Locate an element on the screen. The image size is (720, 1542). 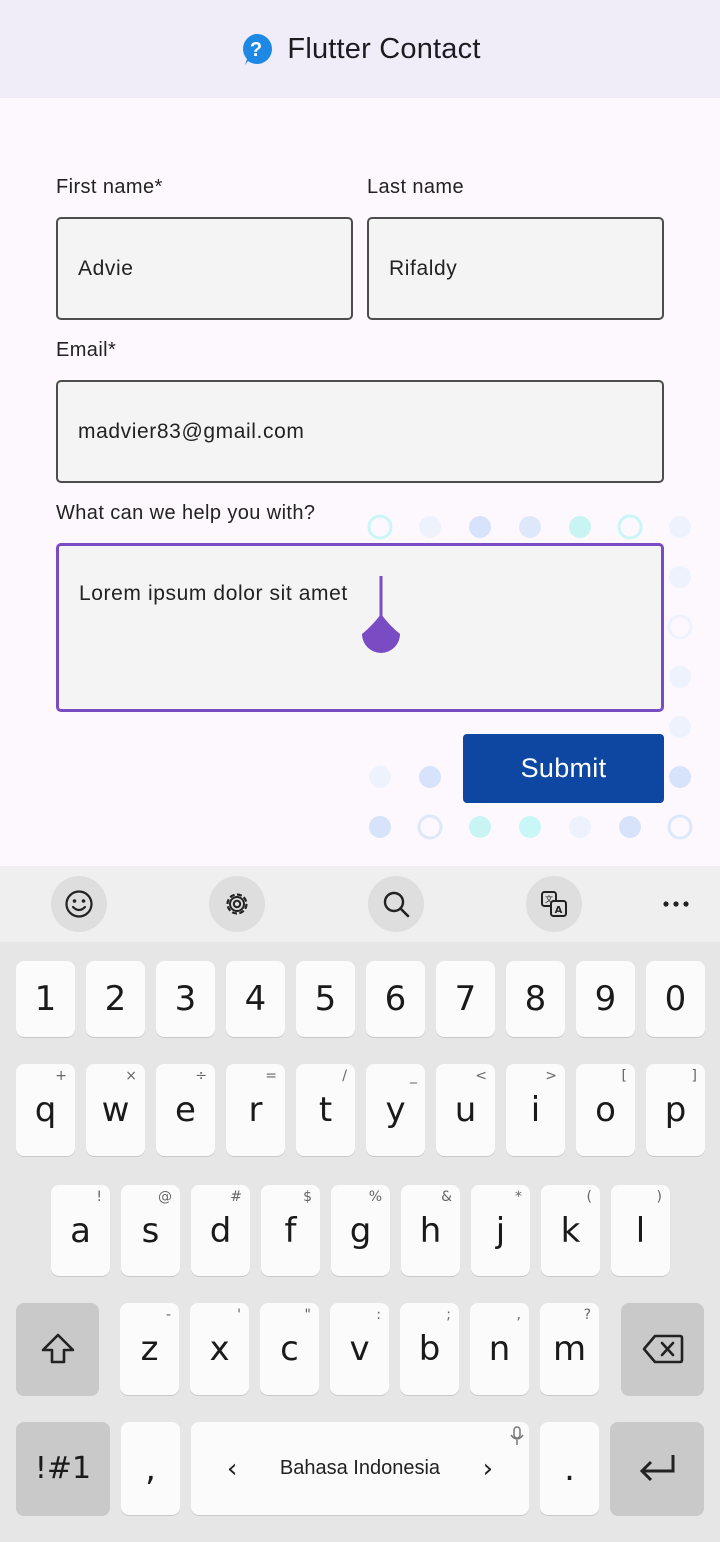
space-language-label: Bahasa Indonesia is located at coordinates (360, 1468).